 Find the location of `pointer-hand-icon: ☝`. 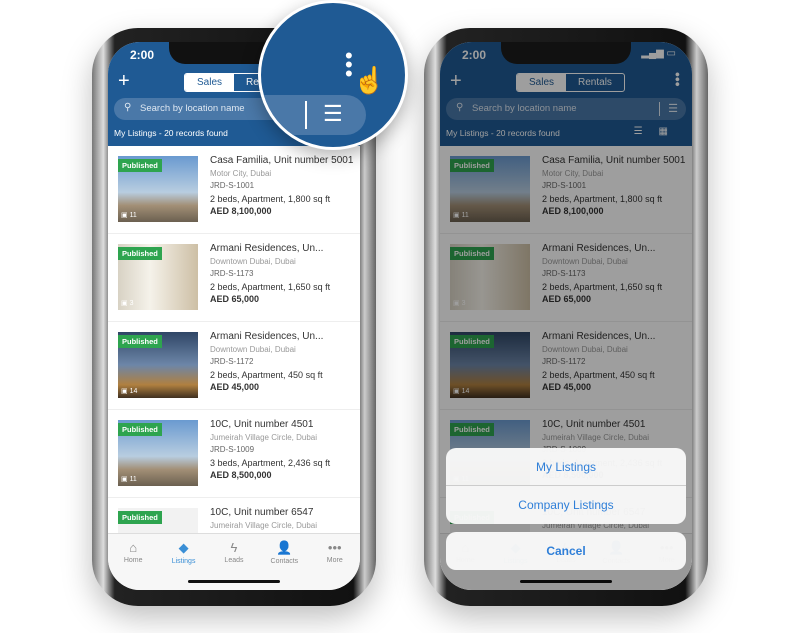

pointer-hand-icon: ☝ is located at coordinates (369, 80).